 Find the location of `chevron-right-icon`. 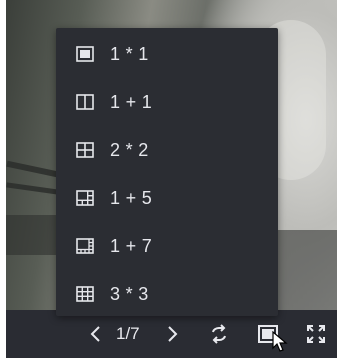

chevron-right-icon is located at coordinates (173, 334).